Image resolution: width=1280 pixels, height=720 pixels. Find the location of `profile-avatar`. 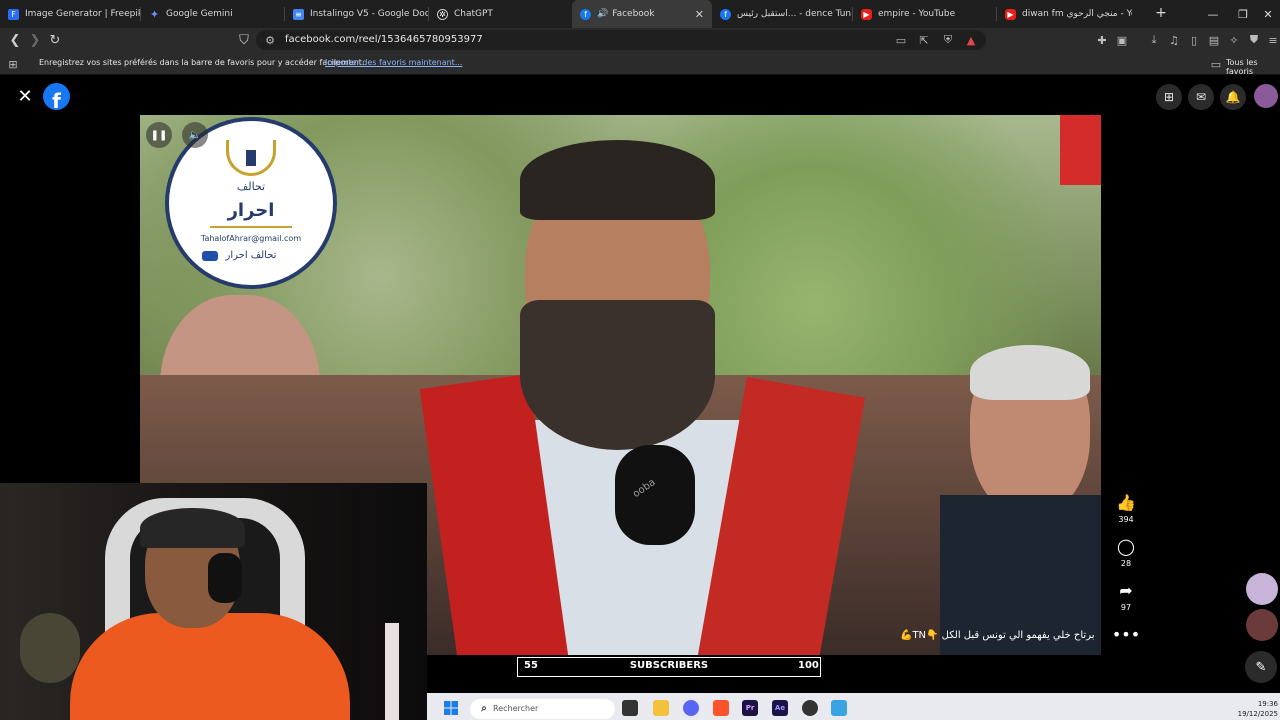

profile-avatar is located at coordinates (1266, 96).